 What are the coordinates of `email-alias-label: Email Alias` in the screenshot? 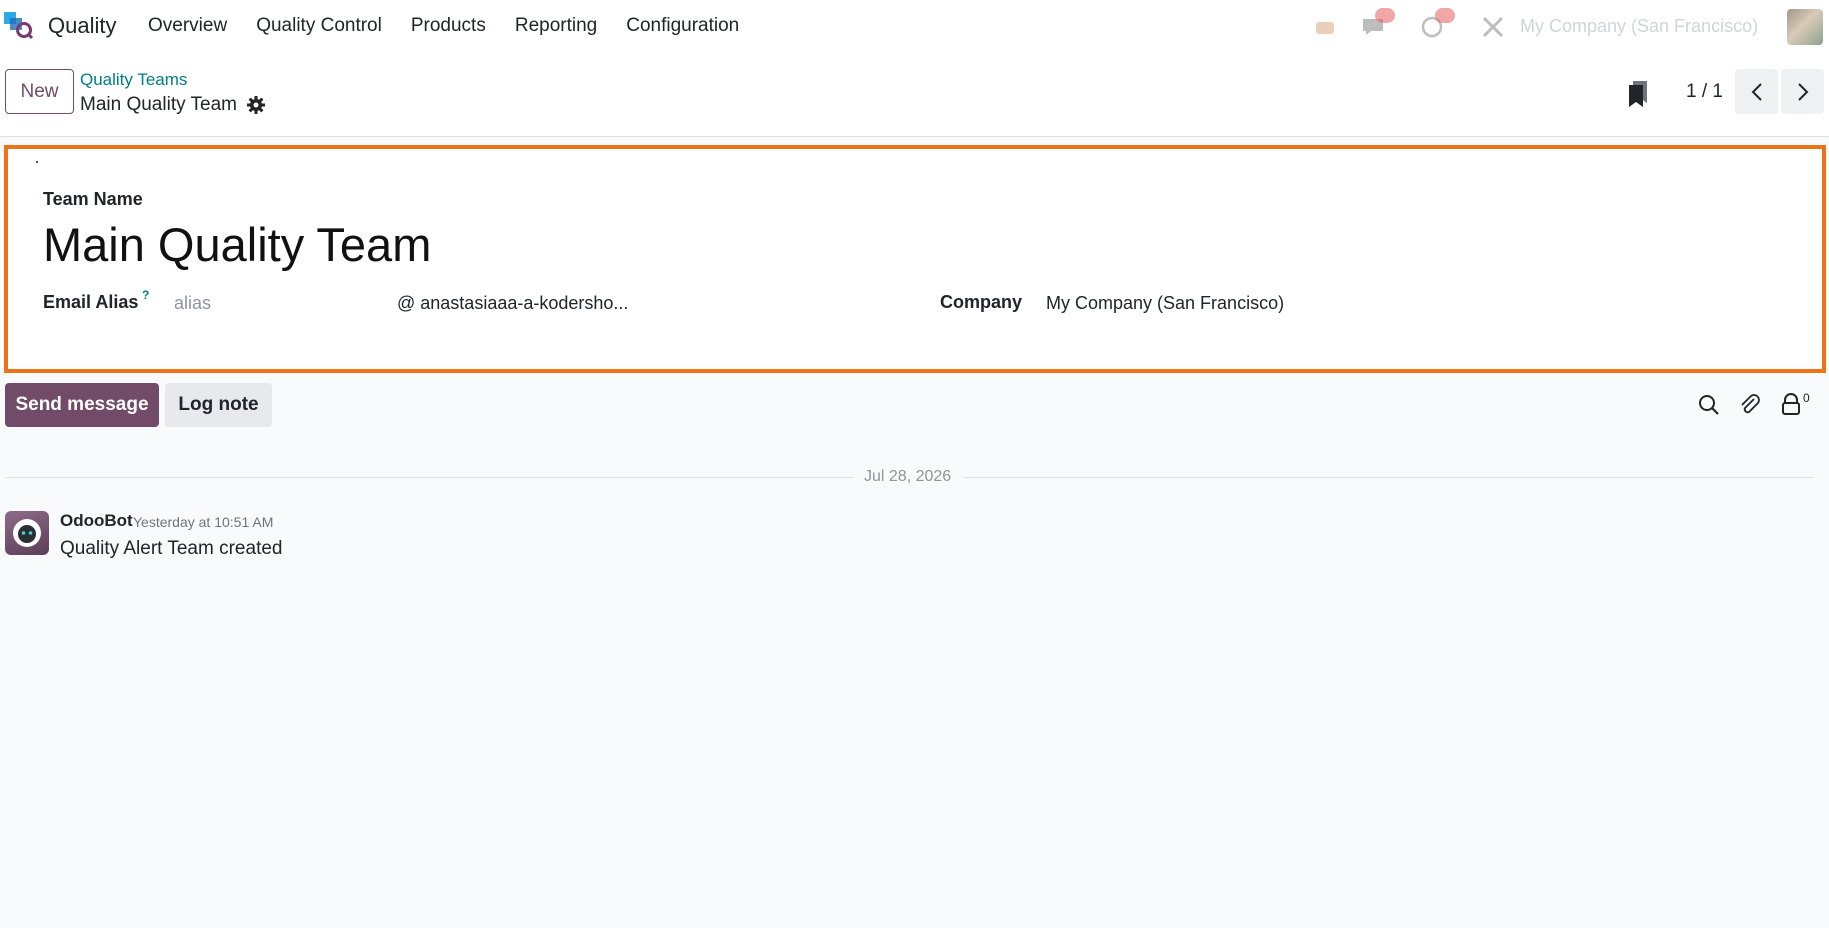 It's located at (91, 302).